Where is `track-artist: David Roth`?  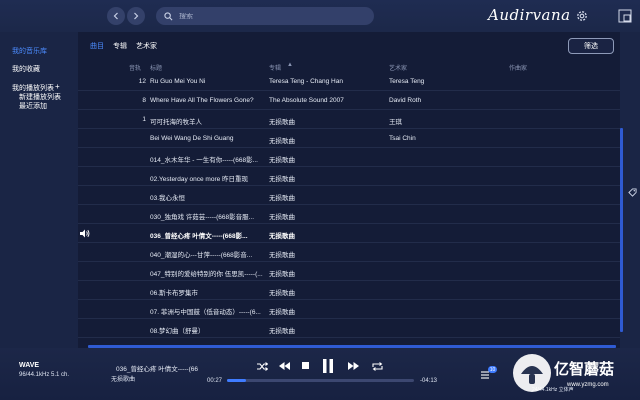 track-artist: David Roth is located at coordinates (405, 100).